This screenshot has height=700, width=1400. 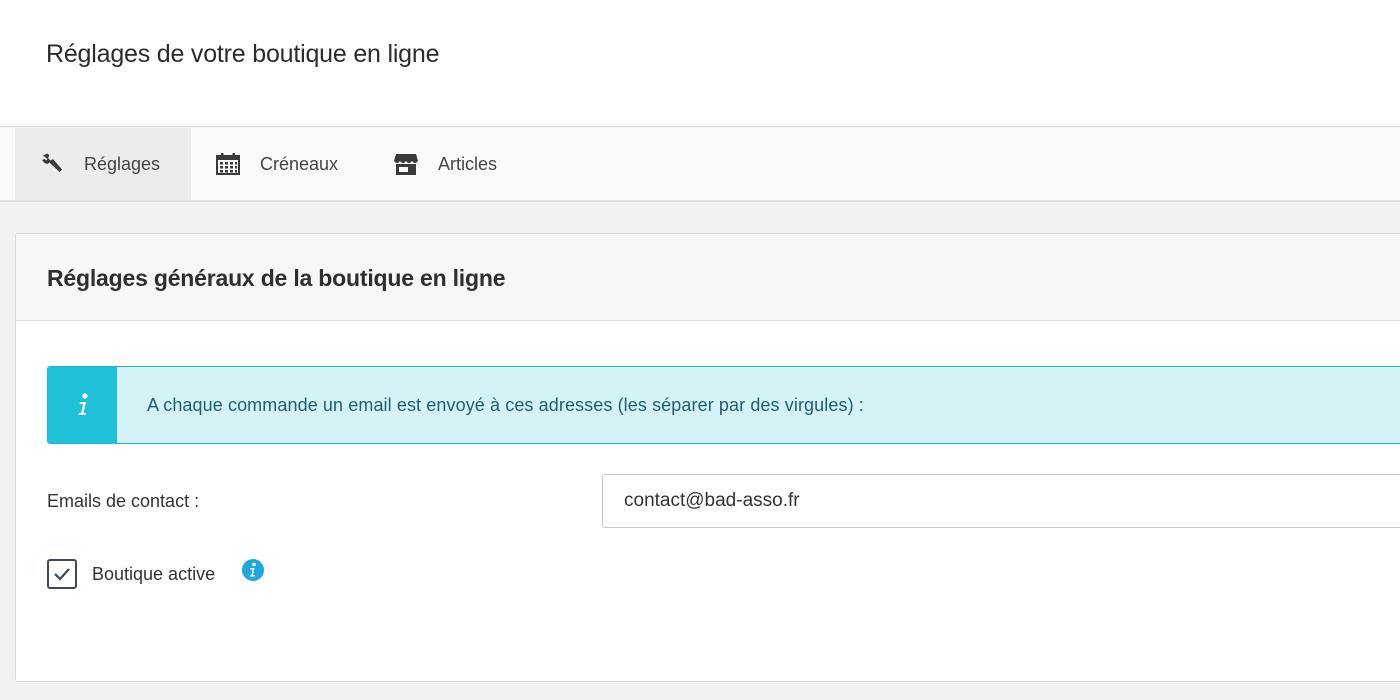 What do you see at coordinates (82, 405) in the screenshot?
I see `info-icon` at bounding box center [82, 405].